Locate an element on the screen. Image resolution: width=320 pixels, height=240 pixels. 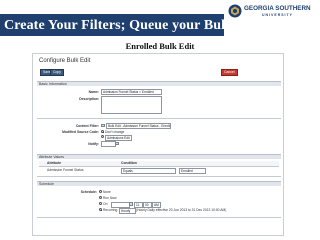
attribute-name: Admission Funnel Status is located at coordinates (65, 170).